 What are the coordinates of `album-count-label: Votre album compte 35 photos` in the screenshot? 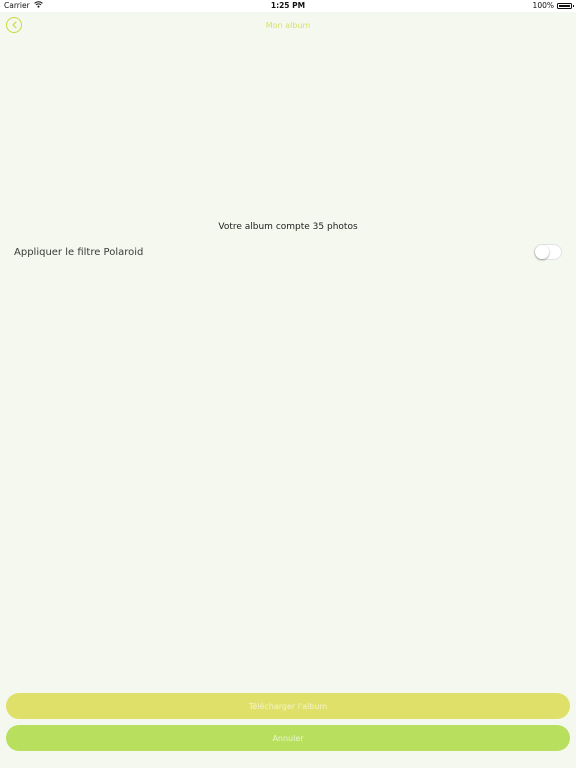 It's located at (288, 227).